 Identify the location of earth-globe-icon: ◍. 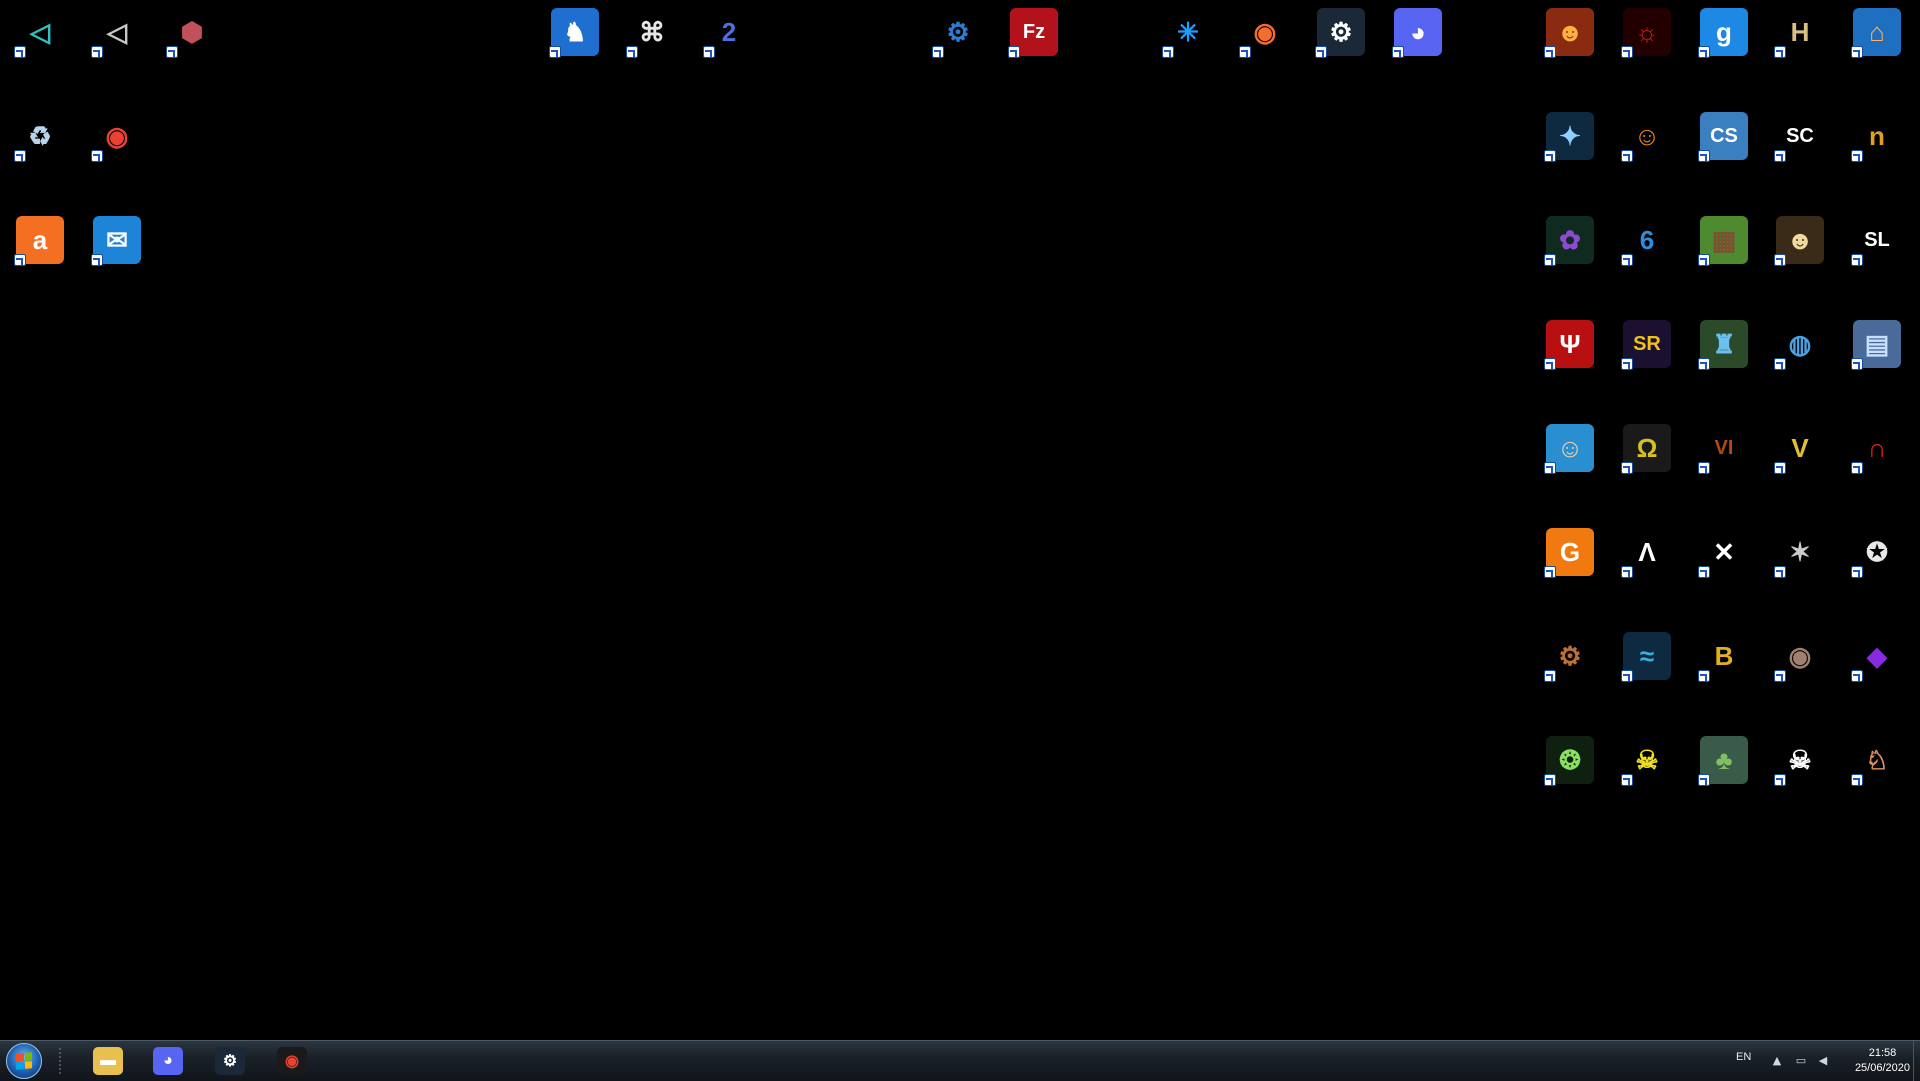
(1799, 345).